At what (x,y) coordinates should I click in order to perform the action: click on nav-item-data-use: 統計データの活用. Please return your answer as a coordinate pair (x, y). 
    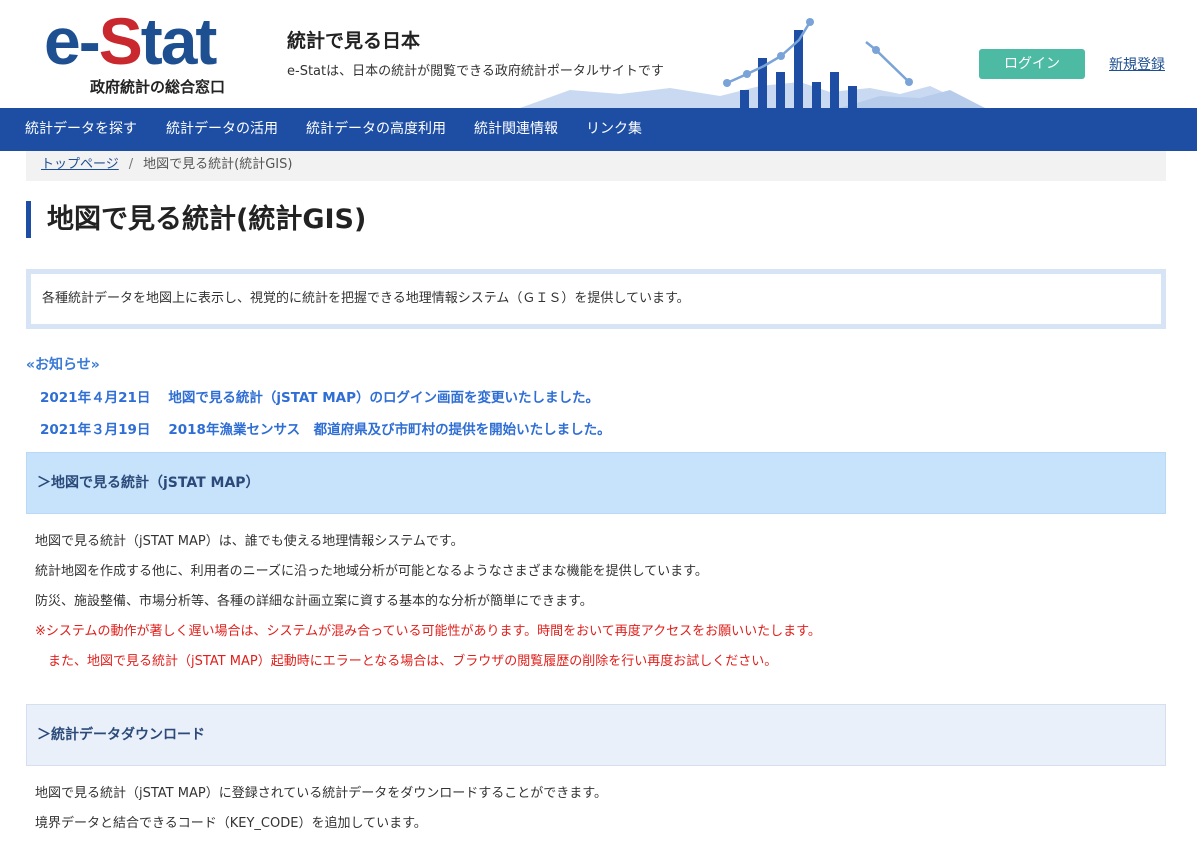
    Looking at the image, I should click on (222, 129).